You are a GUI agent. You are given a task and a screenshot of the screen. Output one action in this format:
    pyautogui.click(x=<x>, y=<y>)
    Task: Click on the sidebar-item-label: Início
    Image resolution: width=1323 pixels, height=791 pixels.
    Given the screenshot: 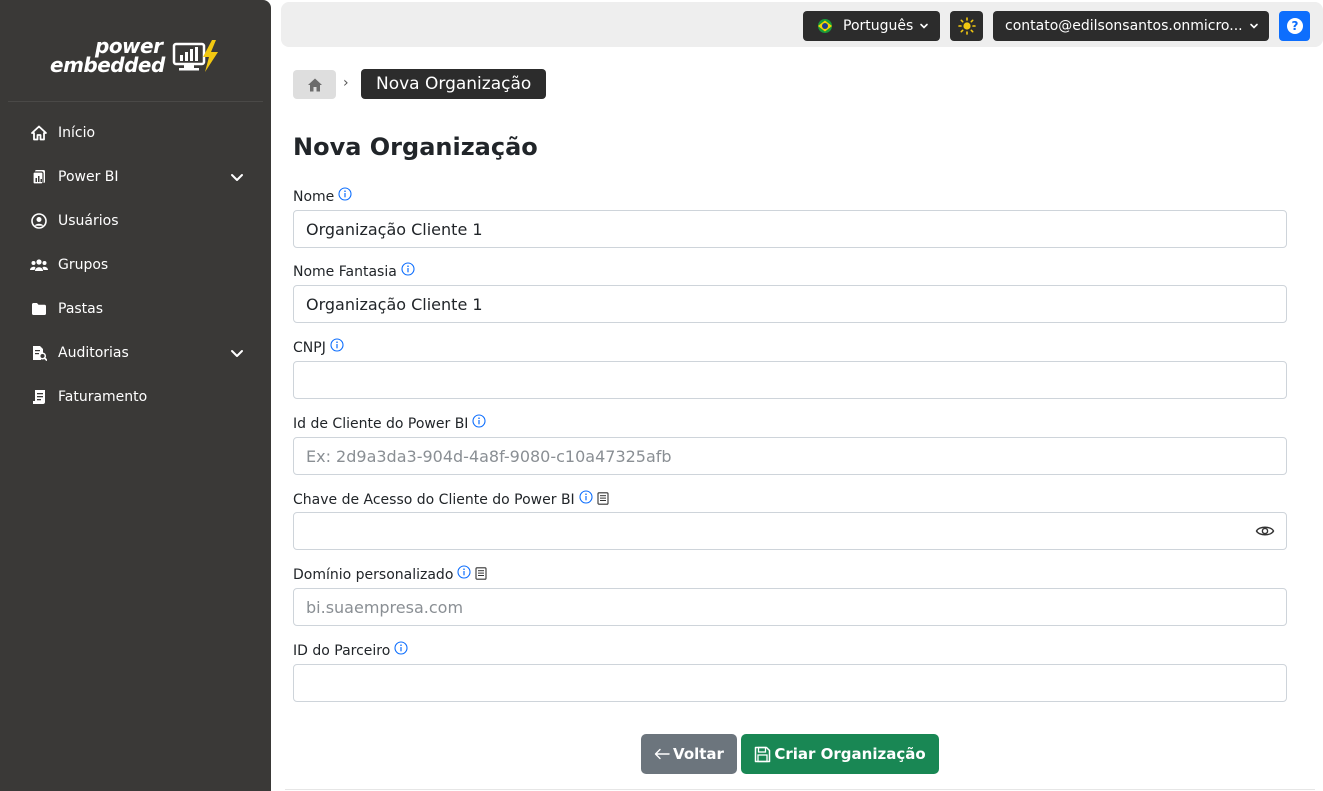 What is the action you would take?
    pyautogui.click(x=77, y=133)
    